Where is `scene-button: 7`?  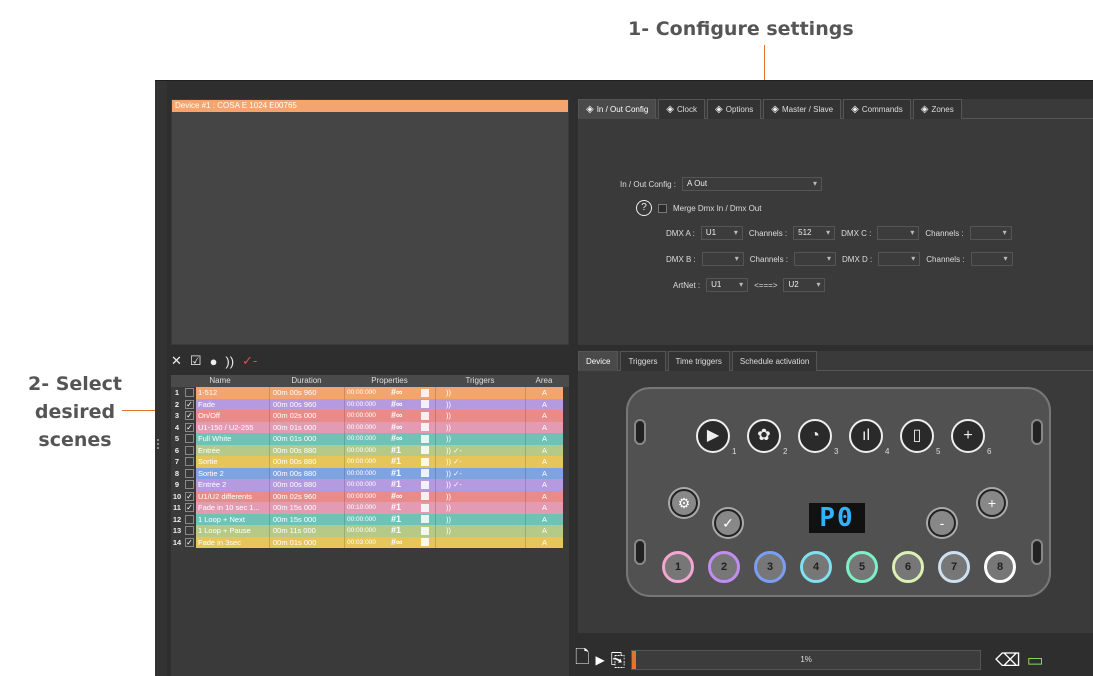 scene-button: 7 is located at coordinates (954, 567).